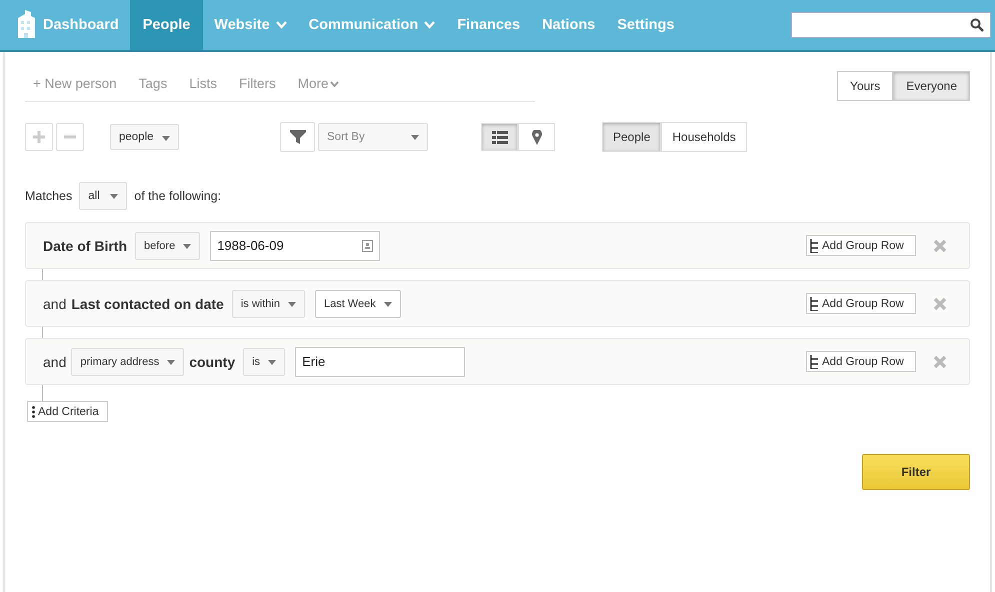  Describe the element at coordinates (977, 25) in the screenshot. I see `search-icon` at that location.